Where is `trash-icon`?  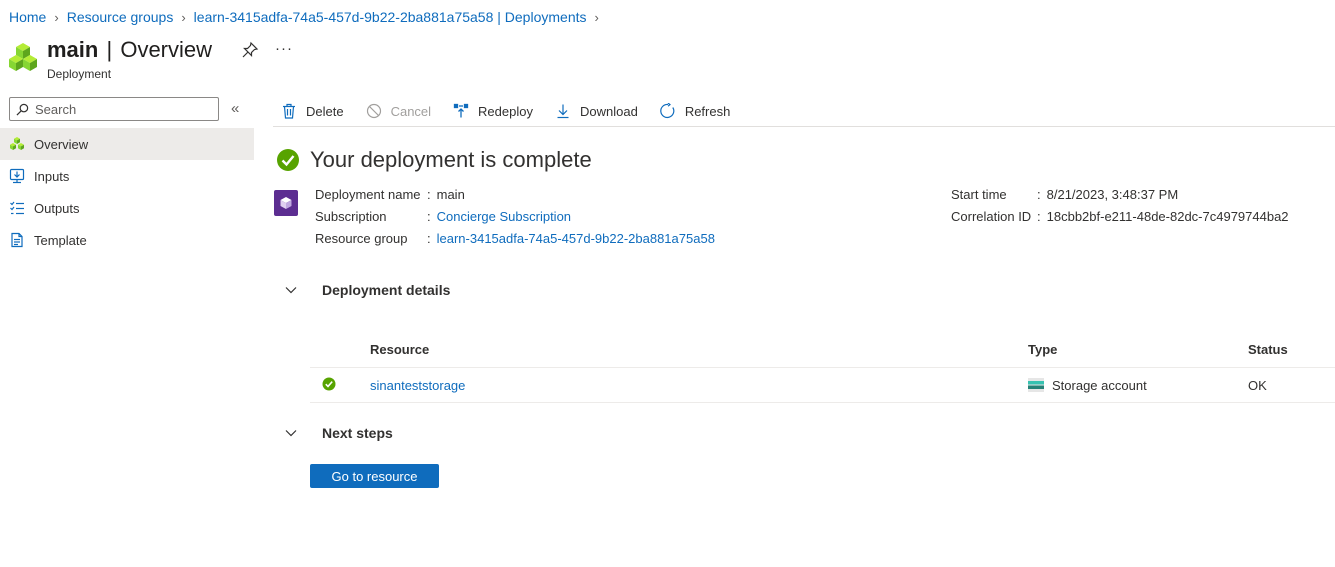
trash-icon is located at coordinates (289, 111).